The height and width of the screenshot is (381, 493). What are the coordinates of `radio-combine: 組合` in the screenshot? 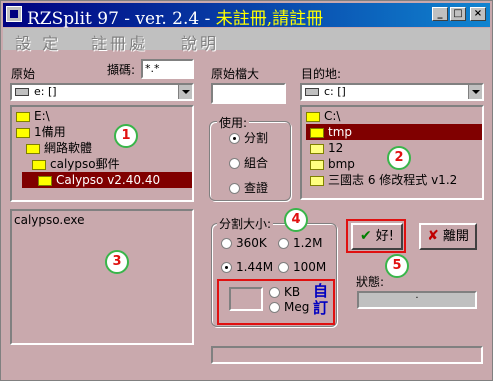 It's located at (248, 162).